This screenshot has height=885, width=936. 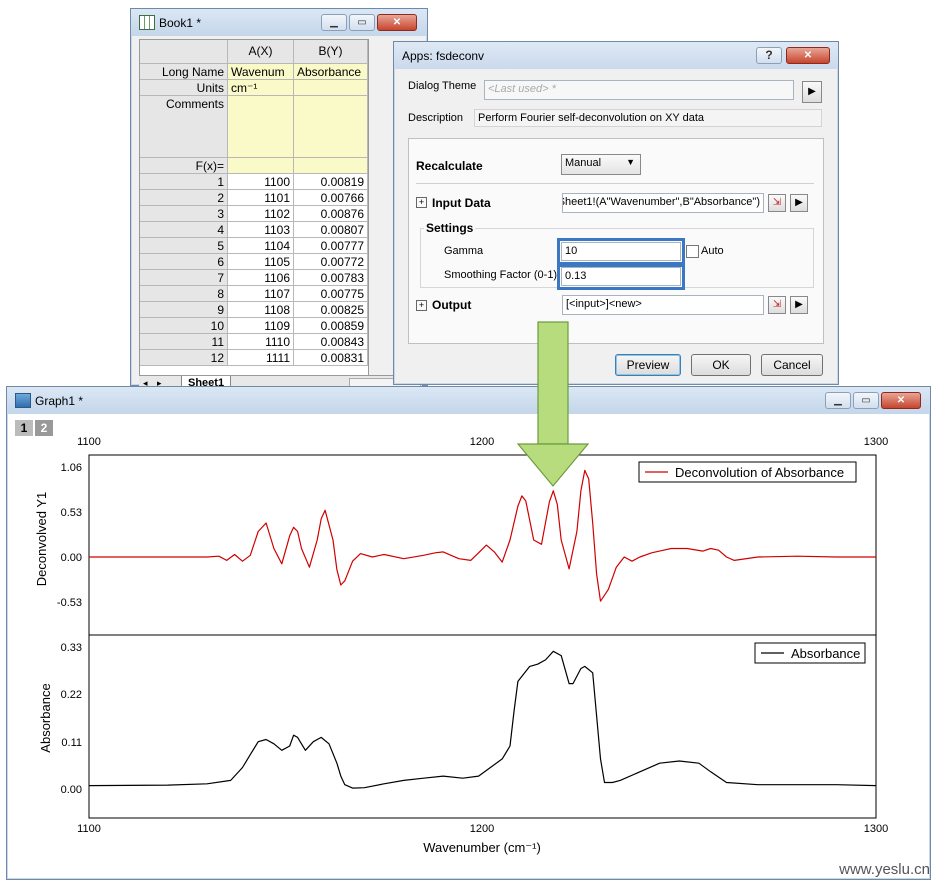 What do you see at coordinates (331, 310) in the screenshot?
I see `cell-b: 0.00825` at bounding box center [331, 310].